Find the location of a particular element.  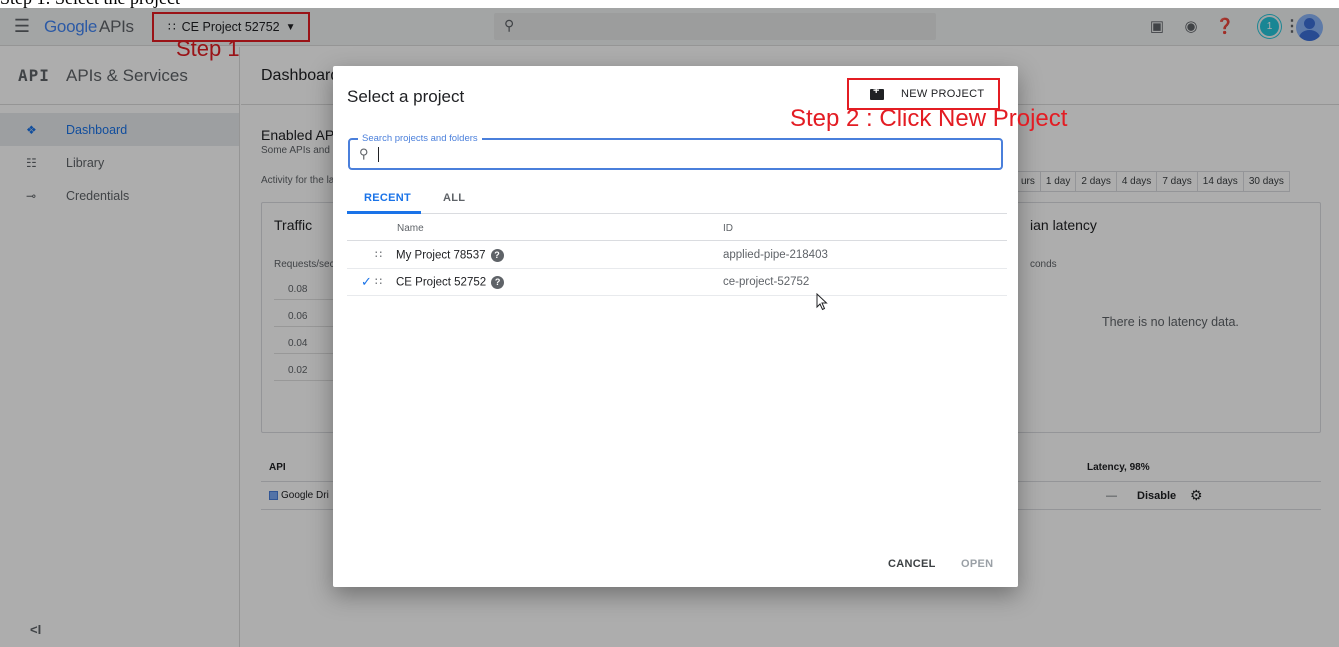

project-name-text: My Project 78537 is located at coordinates (441, 255).